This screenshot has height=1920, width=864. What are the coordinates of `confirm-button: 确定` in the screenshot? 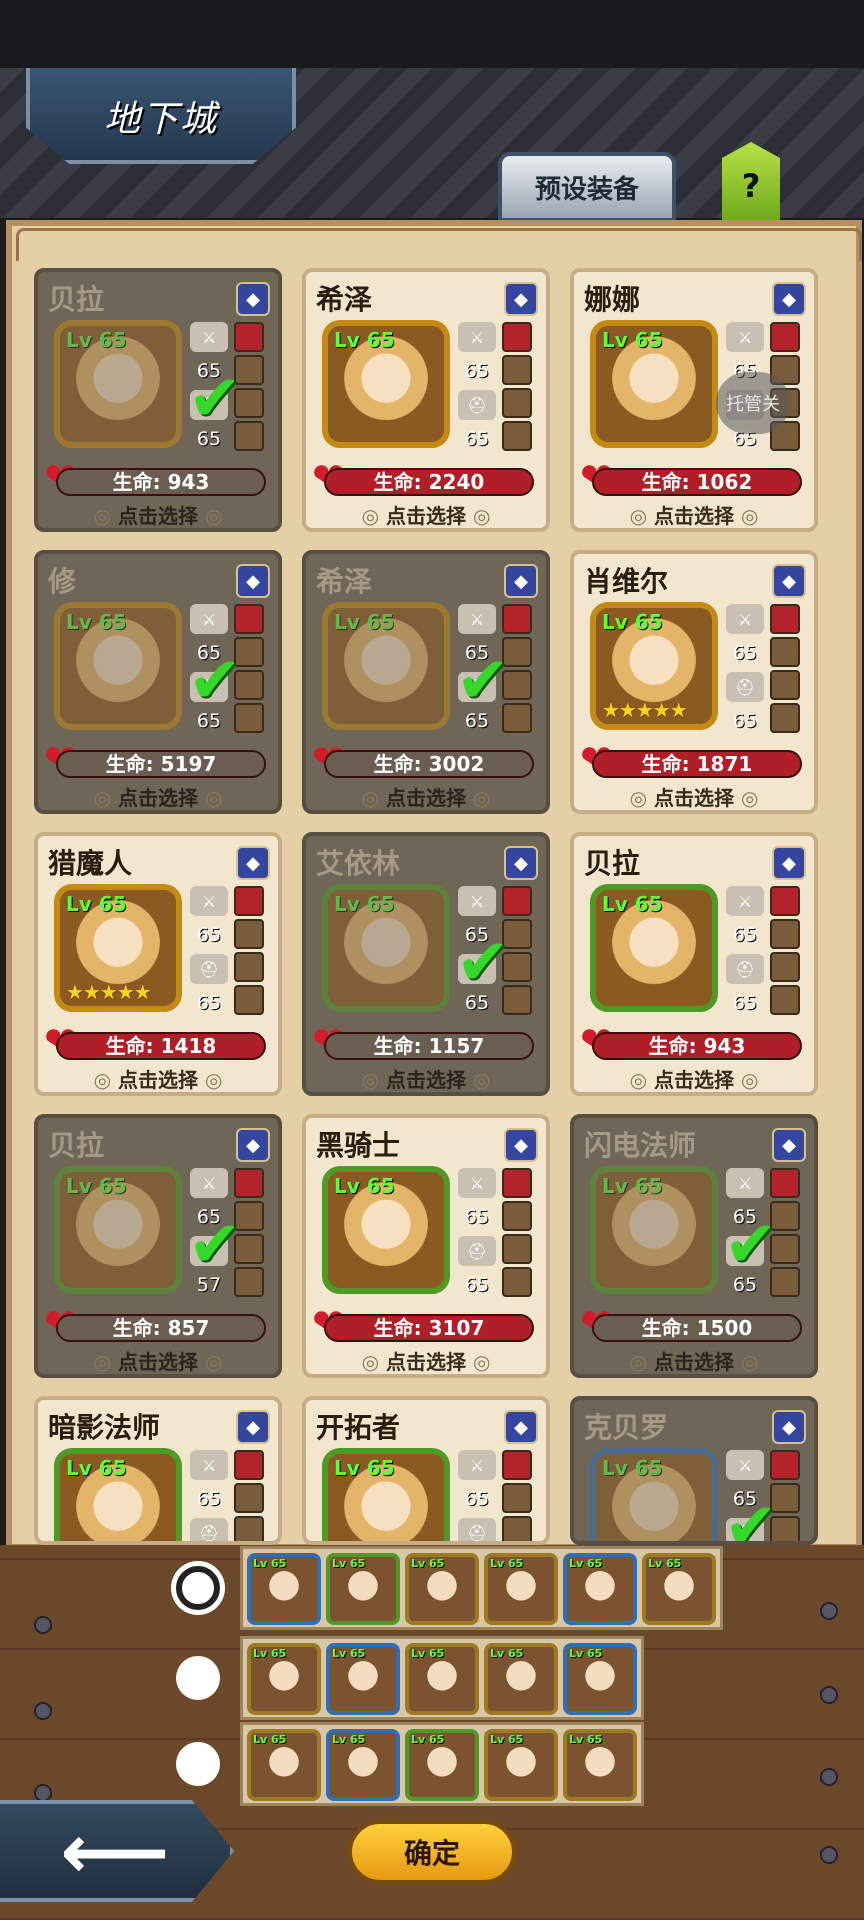 It's located at (432, 1852).